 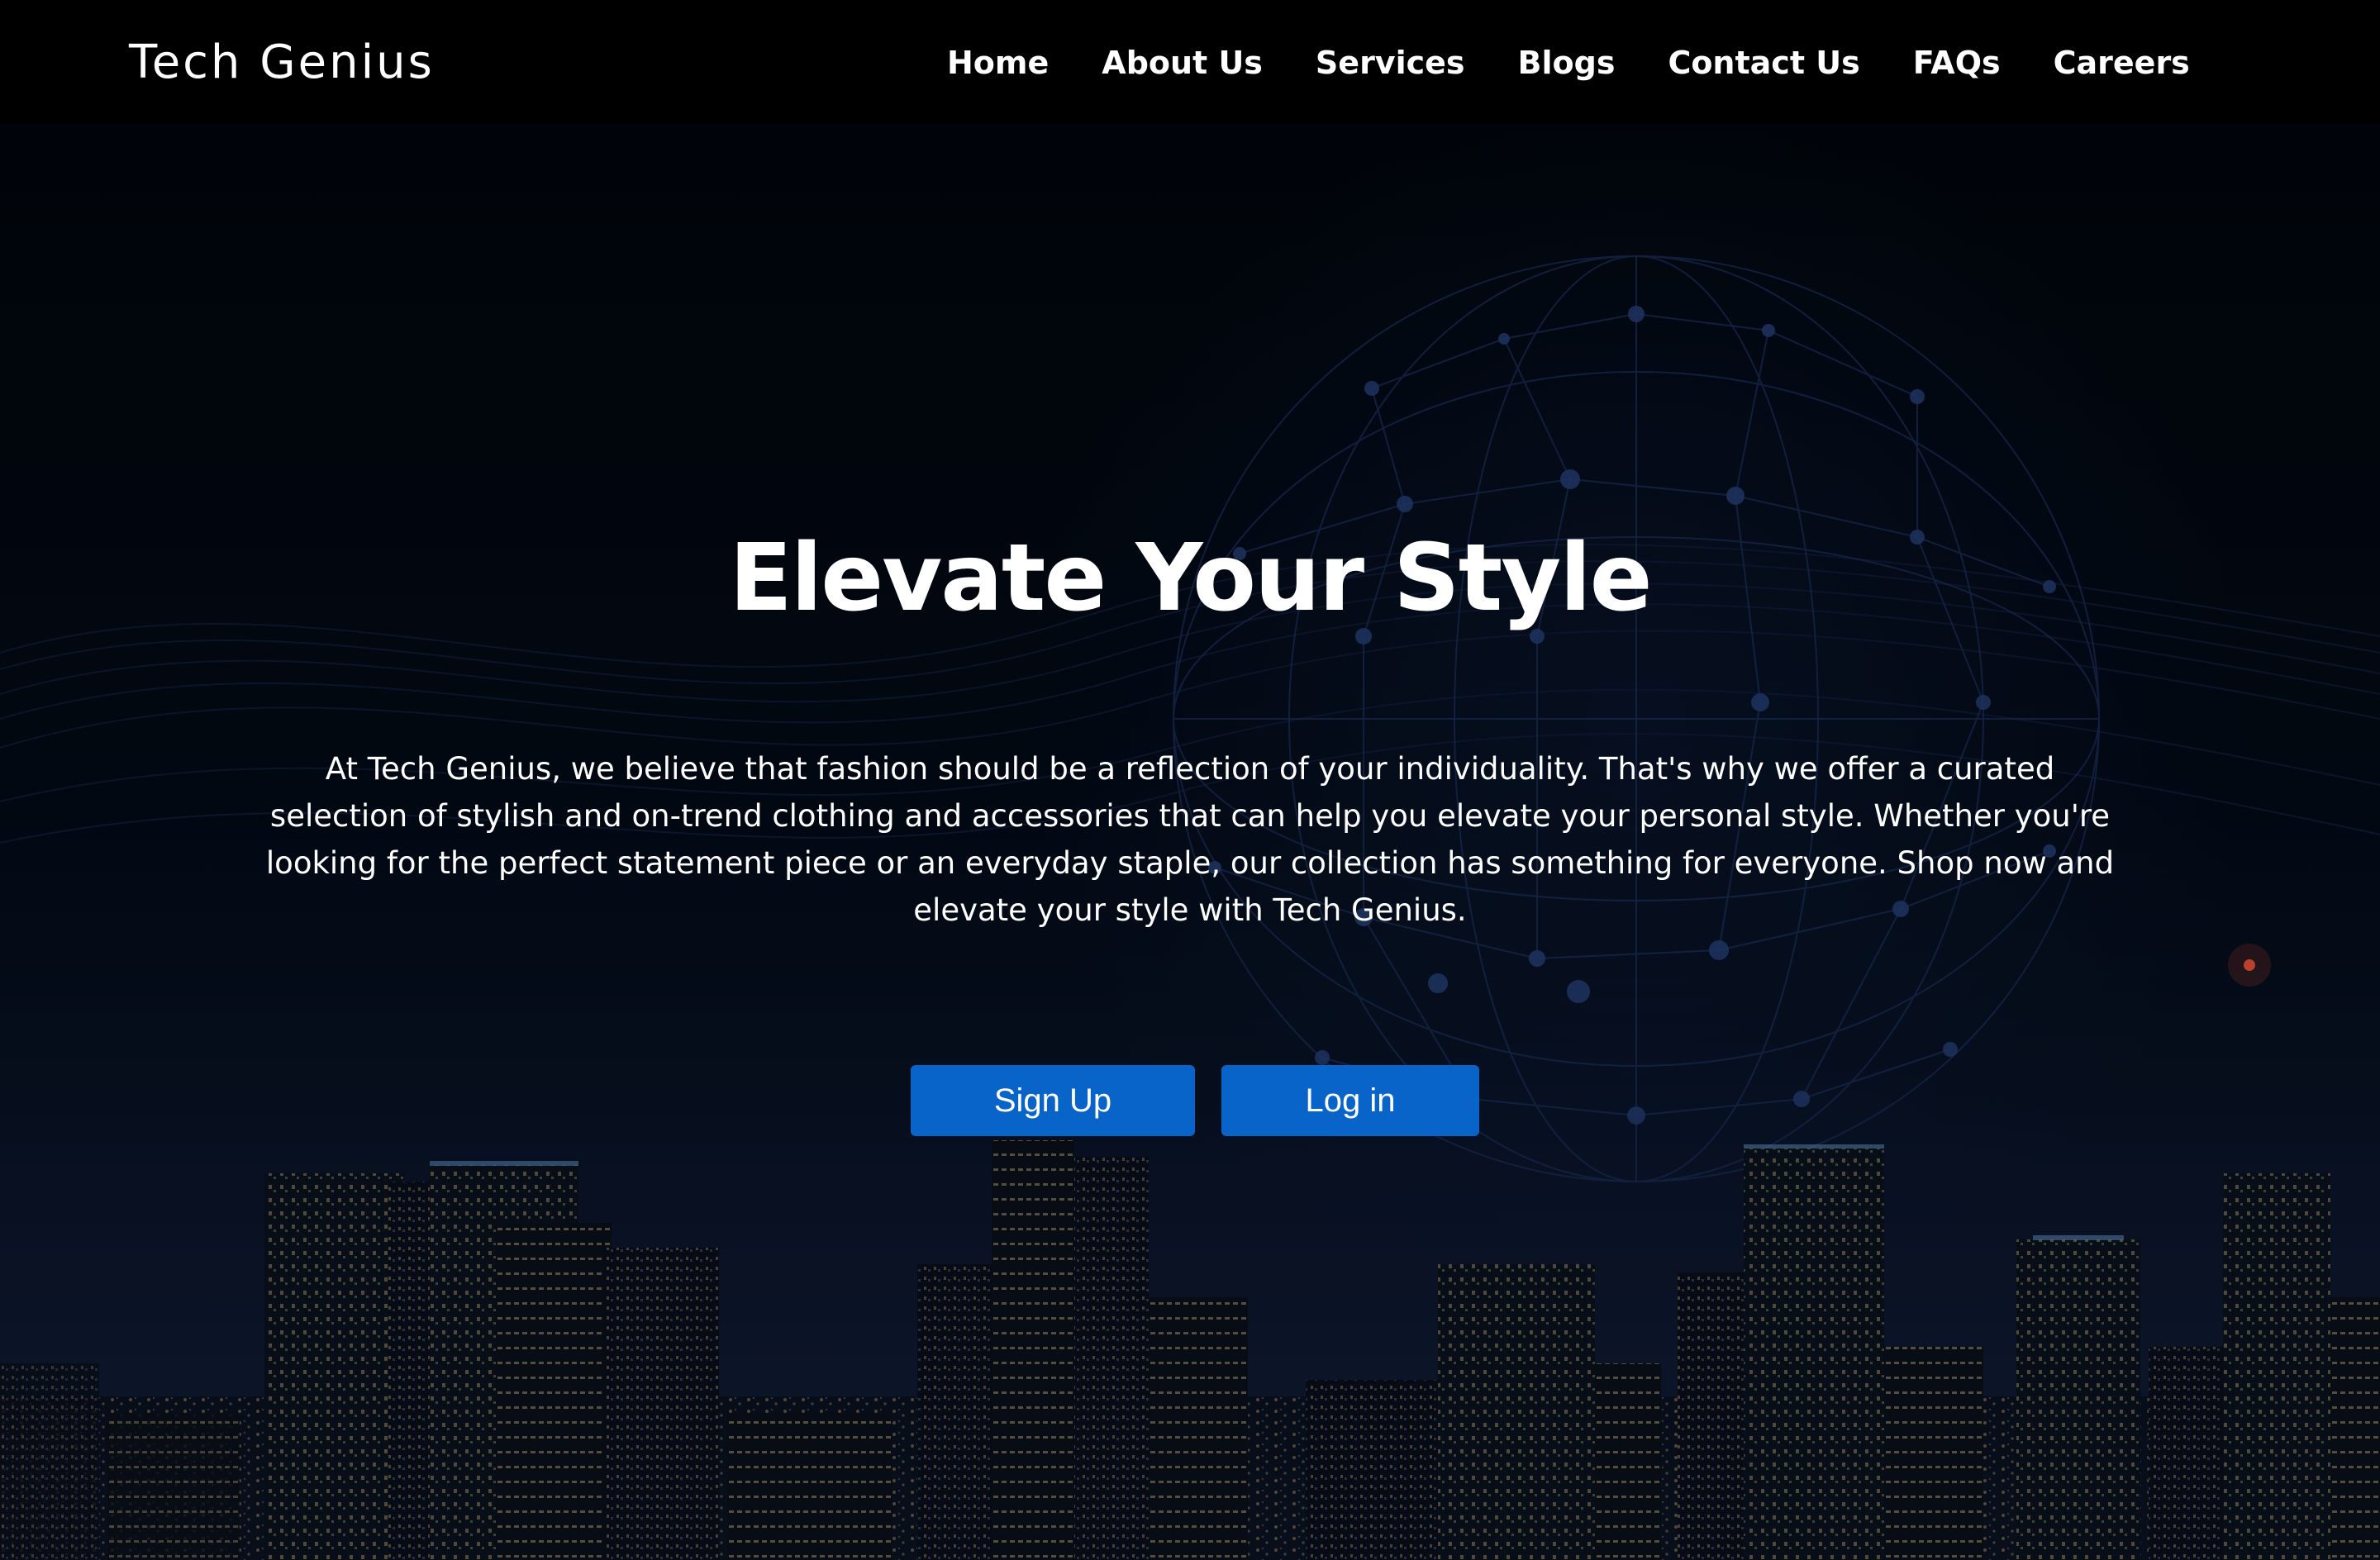 I want to click on nav-link-careers: Careers, so click(x=2122, y=63).